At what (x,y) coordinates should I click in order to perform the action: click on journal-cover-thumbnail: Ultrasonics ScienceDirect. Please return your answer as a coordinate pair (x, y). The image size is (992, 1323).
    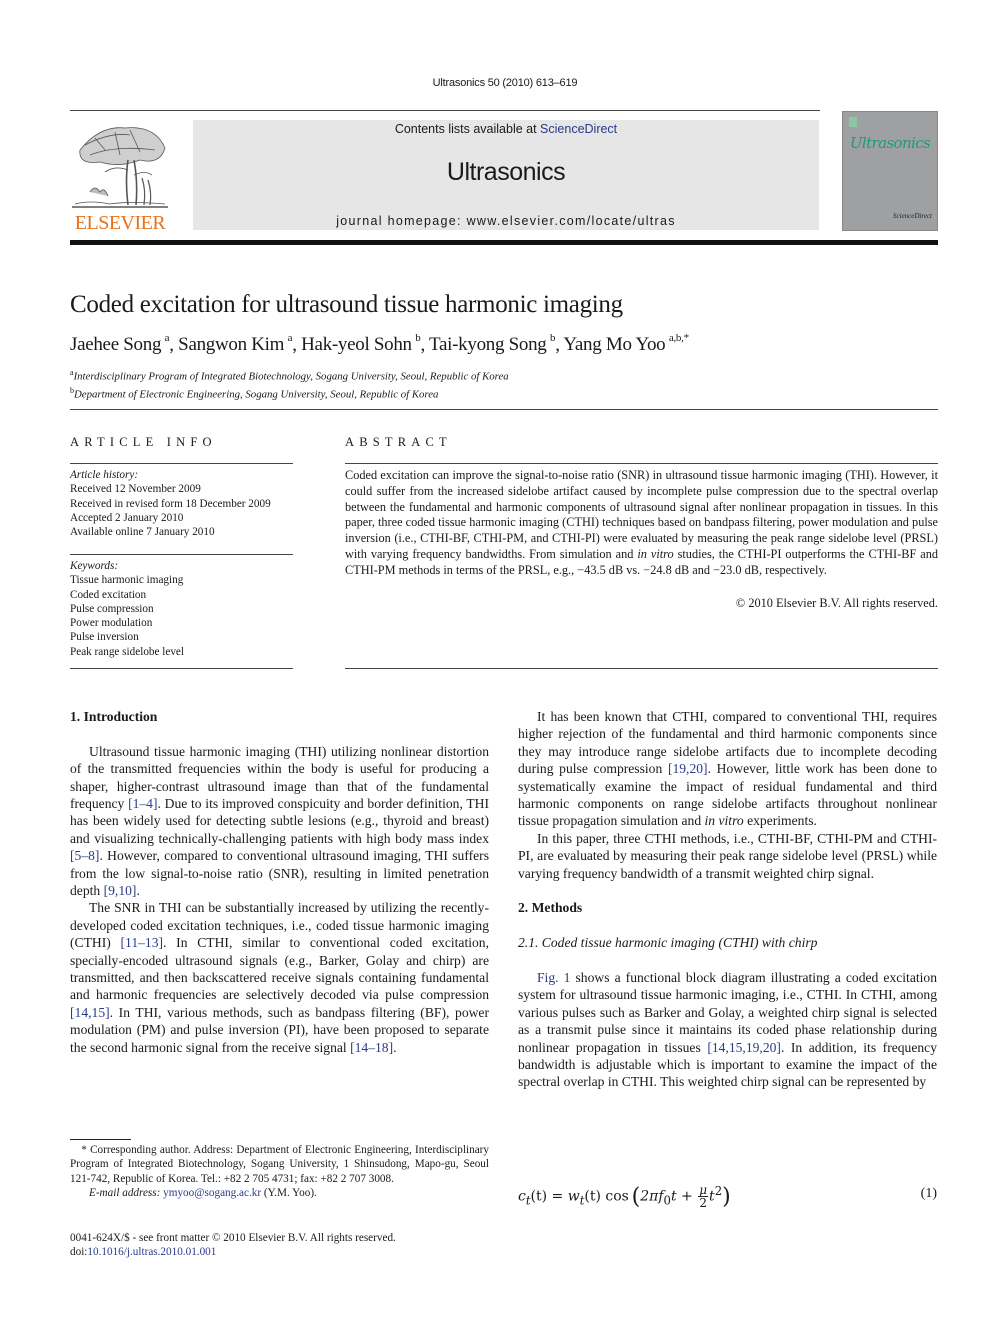
    Looking at the image, I should click on (890, 171).